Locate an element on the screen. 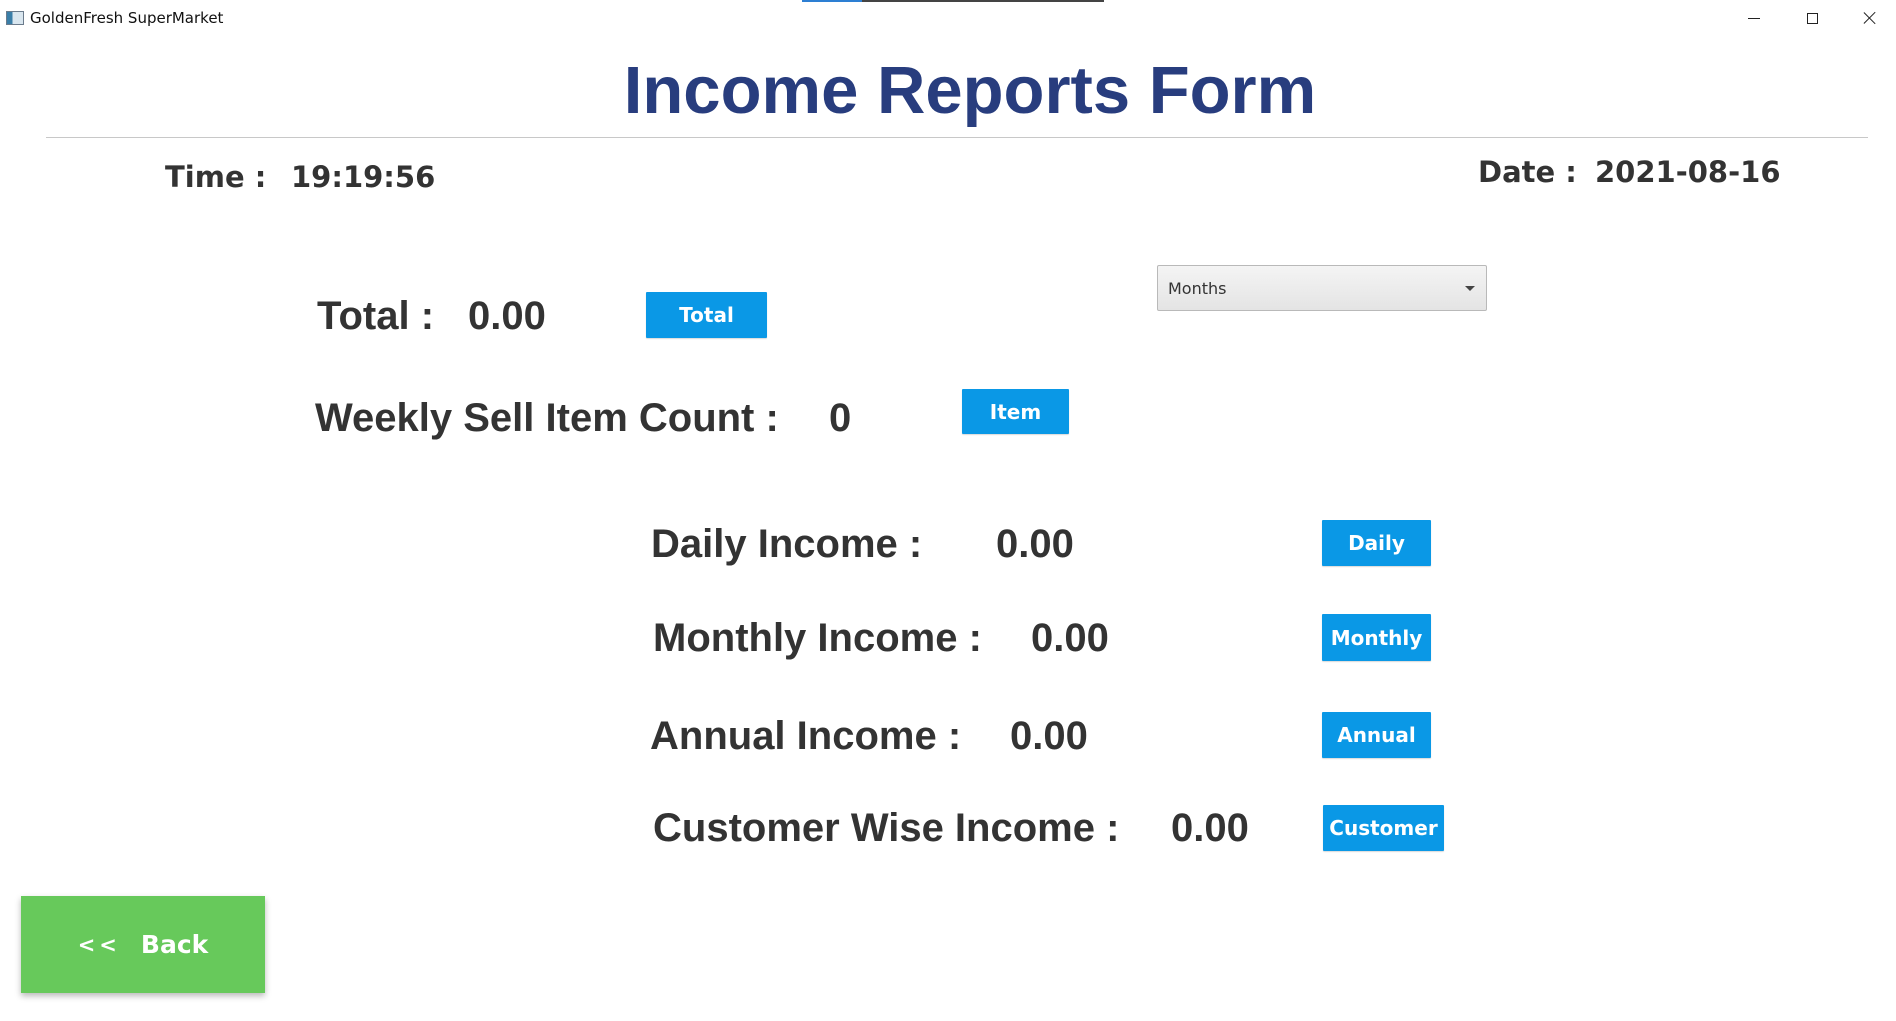 Image resolution: width=1896 pixels, height=1021 pixels. chevron-down-icon is located at coordinates (1470, 288).